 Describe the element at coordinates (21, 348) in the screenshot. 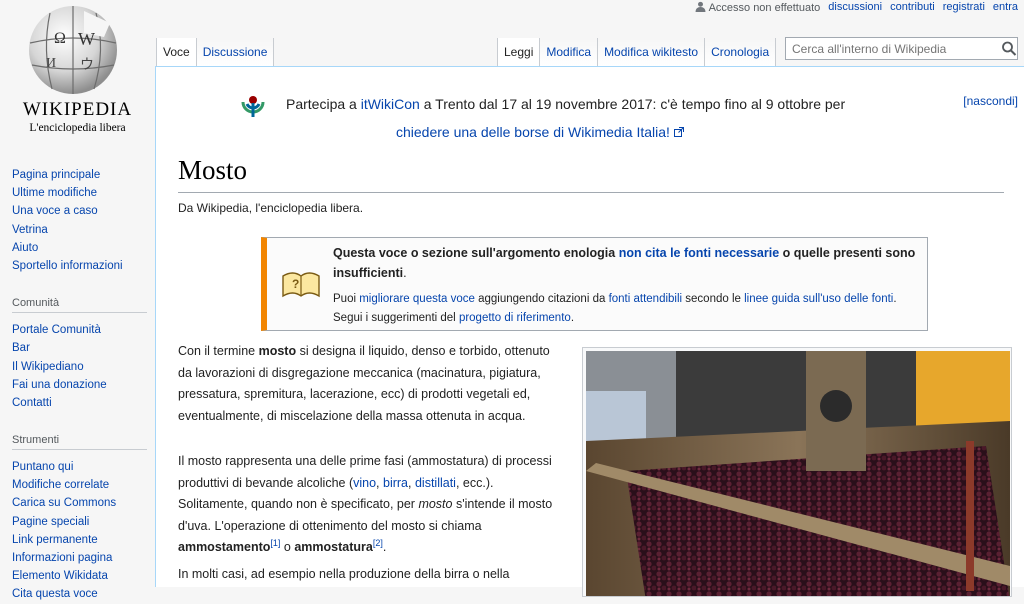

I see `sidebar-link: Bar` at that location.